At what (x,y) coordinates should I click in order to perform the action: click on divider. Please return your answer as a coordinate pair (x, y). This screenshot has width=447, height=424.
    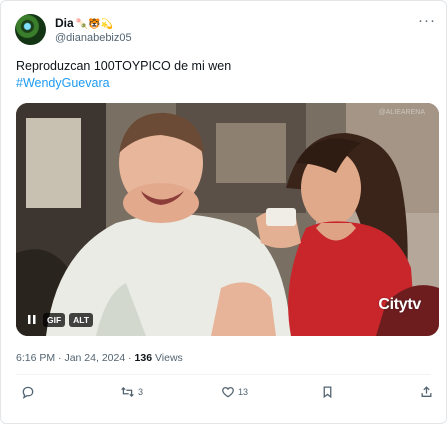
    Looking at the image, I should click on (223, 374).